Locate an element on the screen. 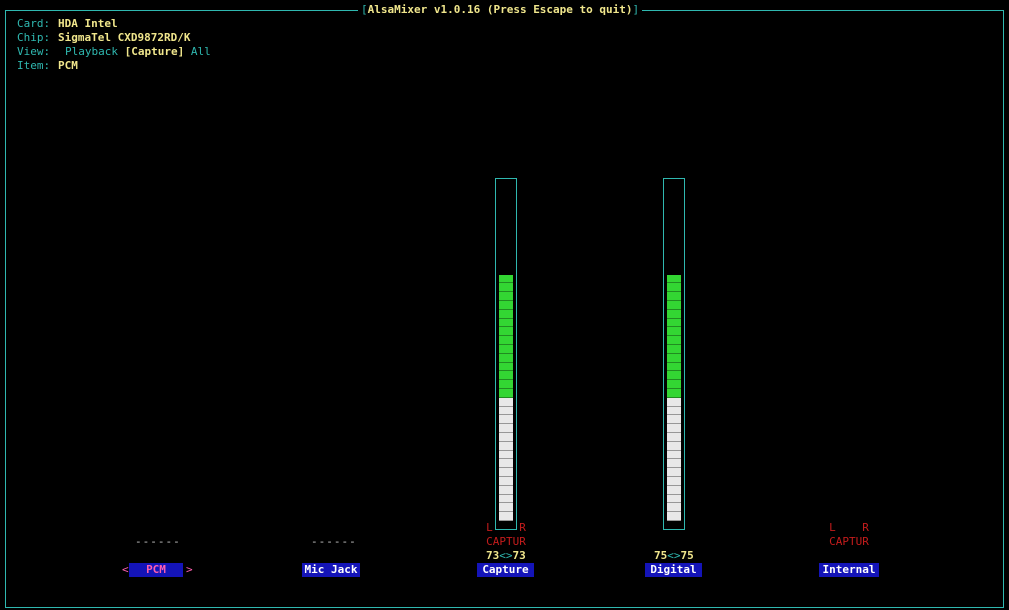 Image resolution: width=1009 pixels, height=610 pixels. chip-value: SigmaTel CXD9872RD/K is located at coordinates (124, 37).